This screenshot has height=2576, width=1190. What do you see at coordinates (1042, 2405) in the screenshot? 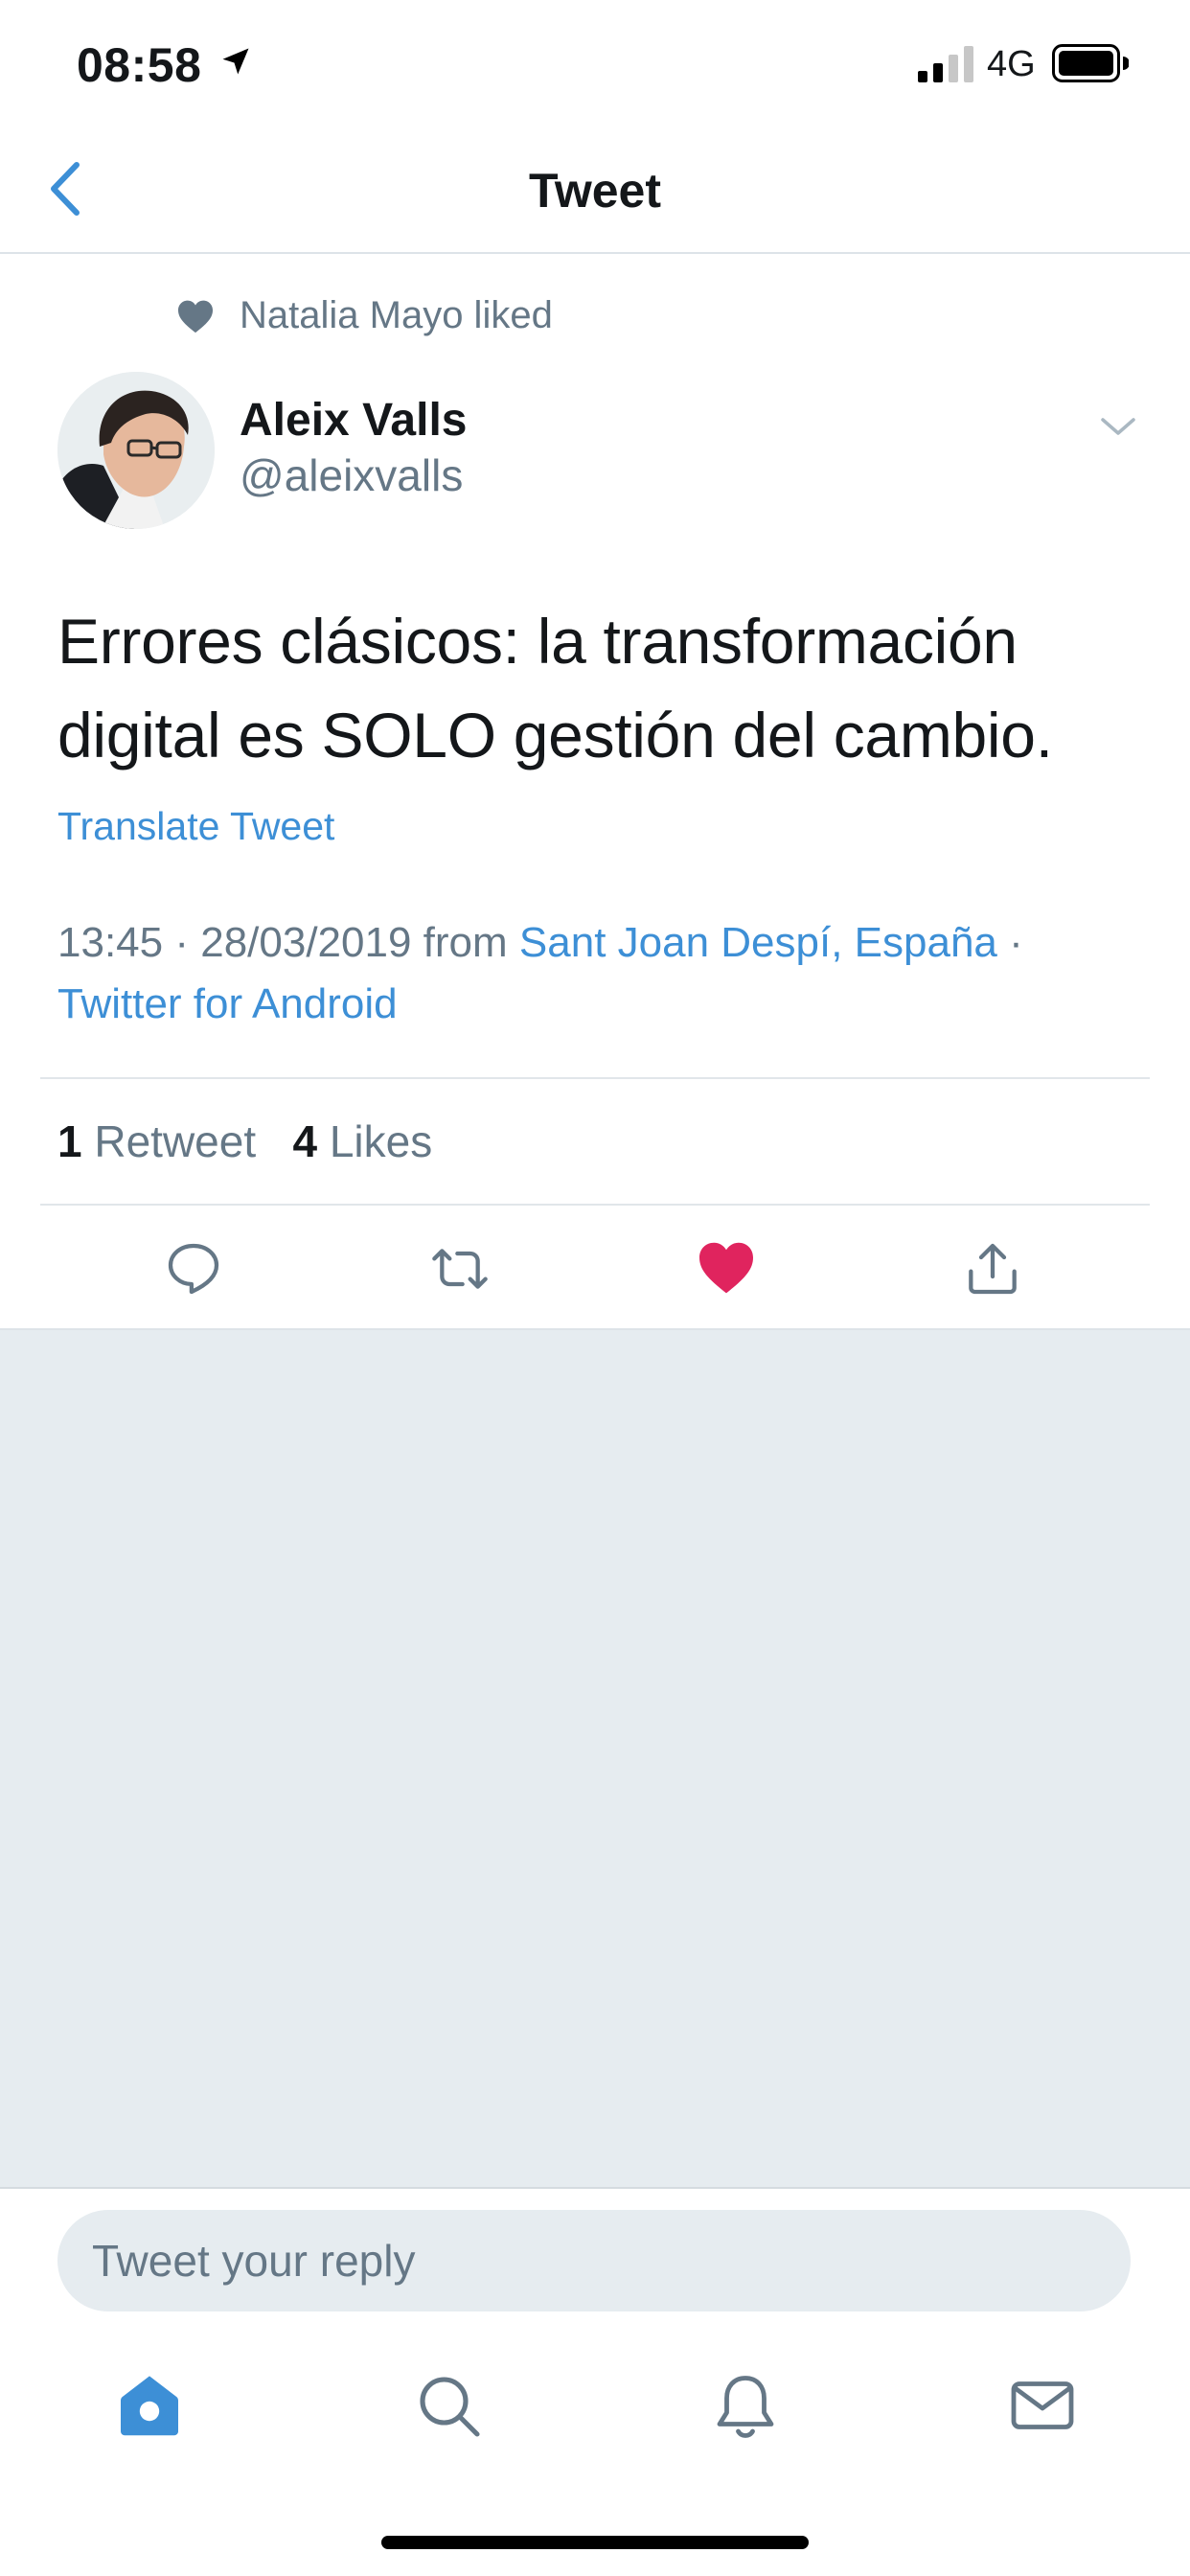
I see `messages-icon` at bounding box center [1042, 2405].